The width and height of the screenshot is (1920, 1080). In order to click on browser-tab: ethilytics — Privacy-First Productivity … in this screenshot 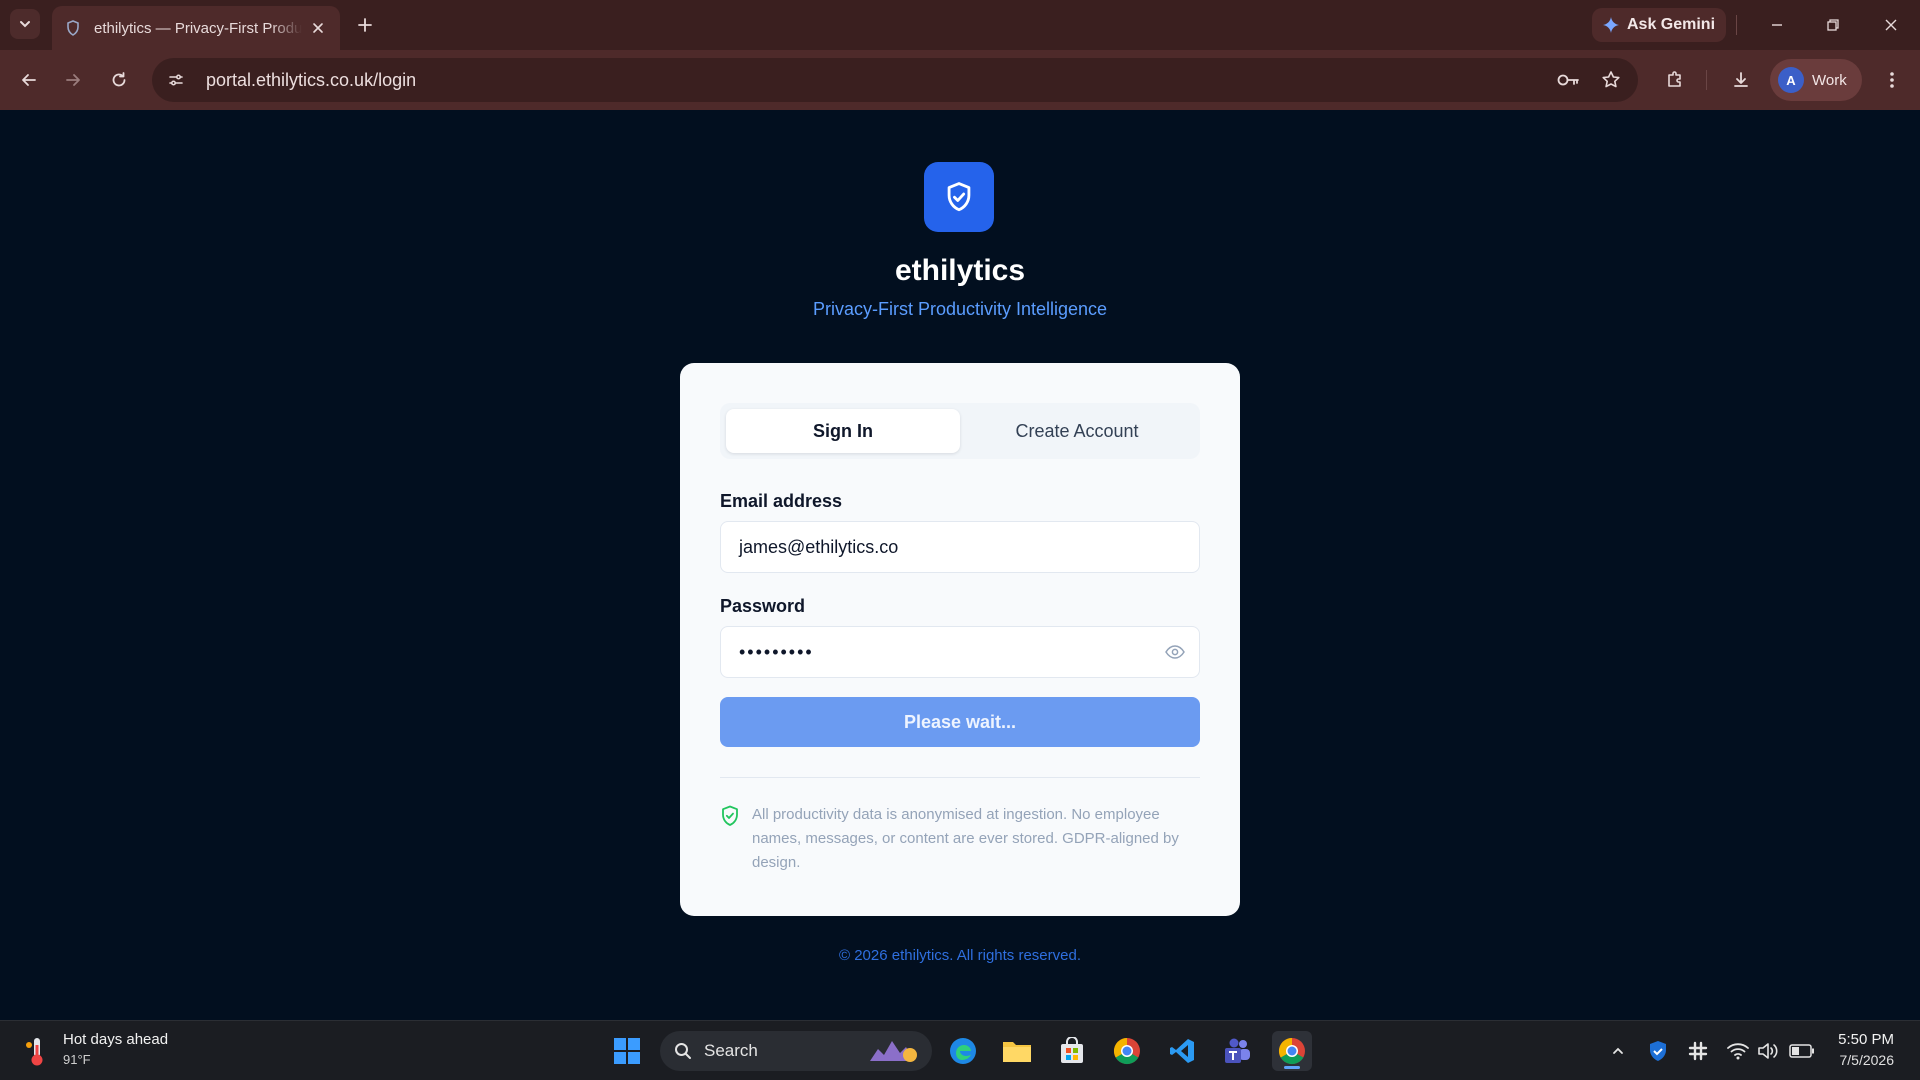, I will do `click(196, 28)`.